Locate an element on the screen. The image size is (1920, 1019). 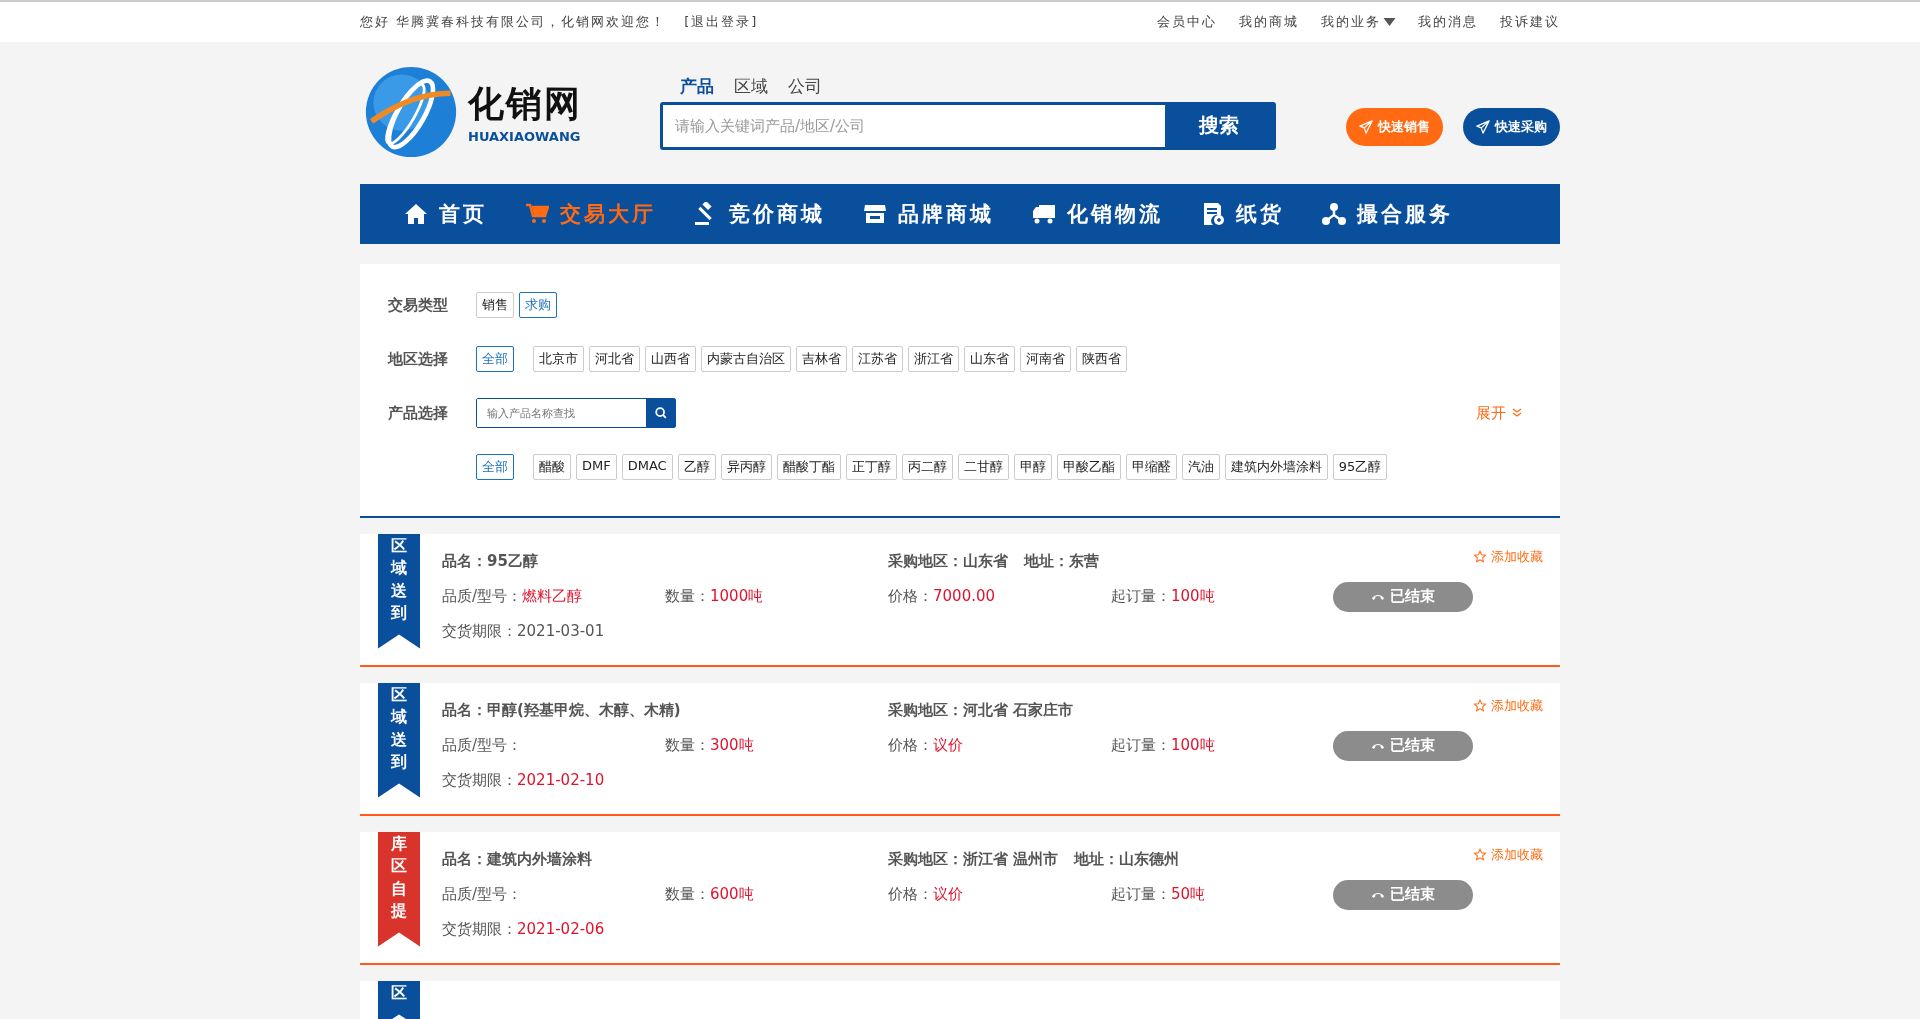
top-nav-link: 投诉建议 is located at coordinates (1530, 22).